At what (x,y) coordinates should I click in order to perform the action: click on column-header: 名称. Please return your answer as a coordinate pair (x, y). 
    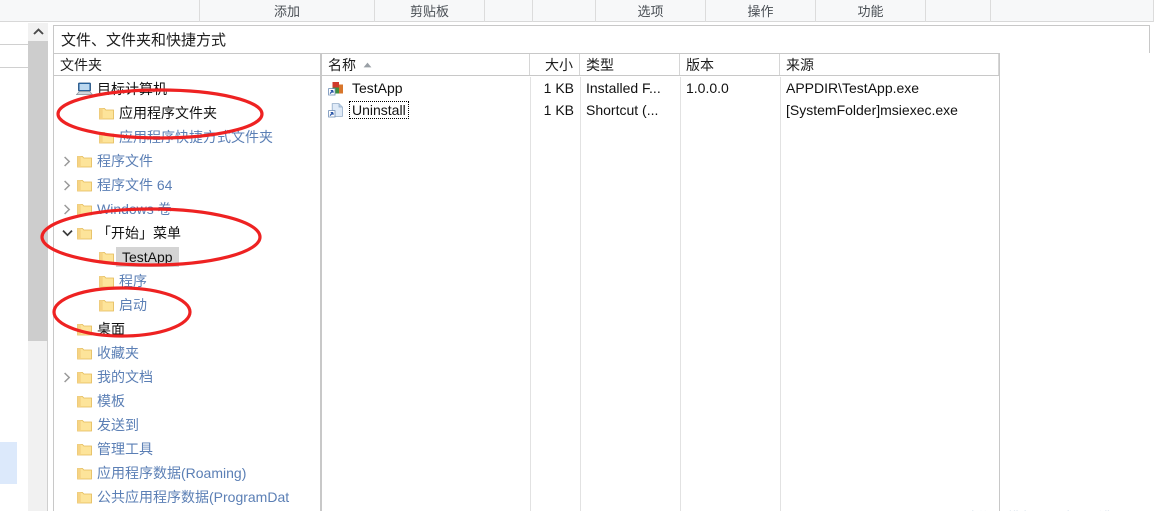
    Looking at the image, I should click on (426, 64).